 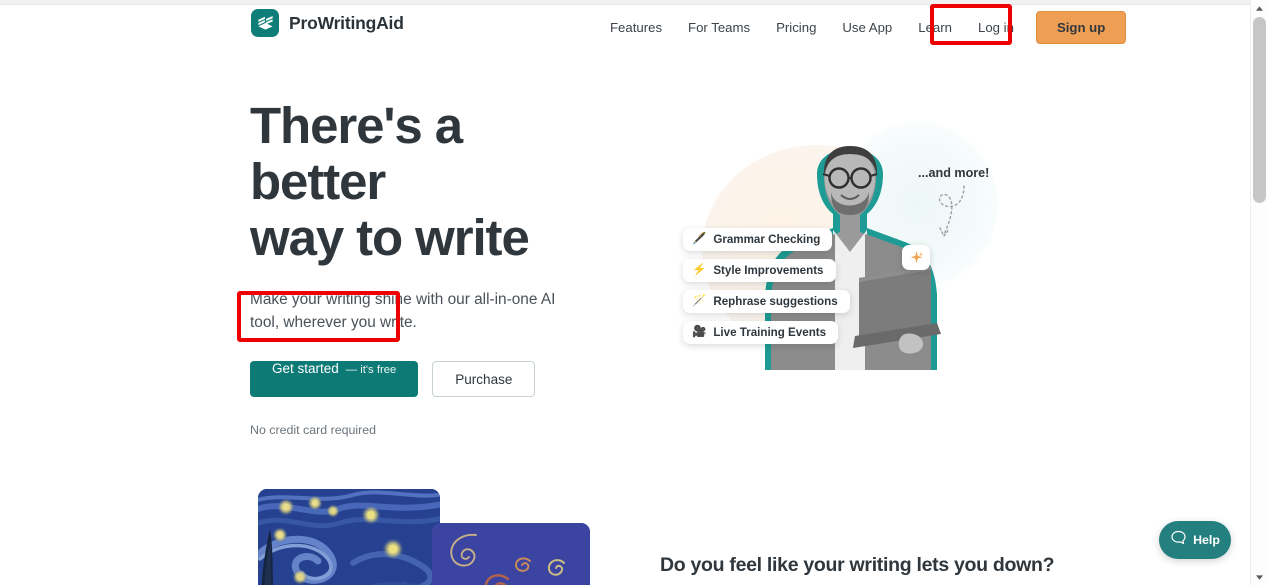 What do you see at coordinates (1206, 540) in the screenshot?
I see `help-label: Help` at bounding box center [1206, 540].